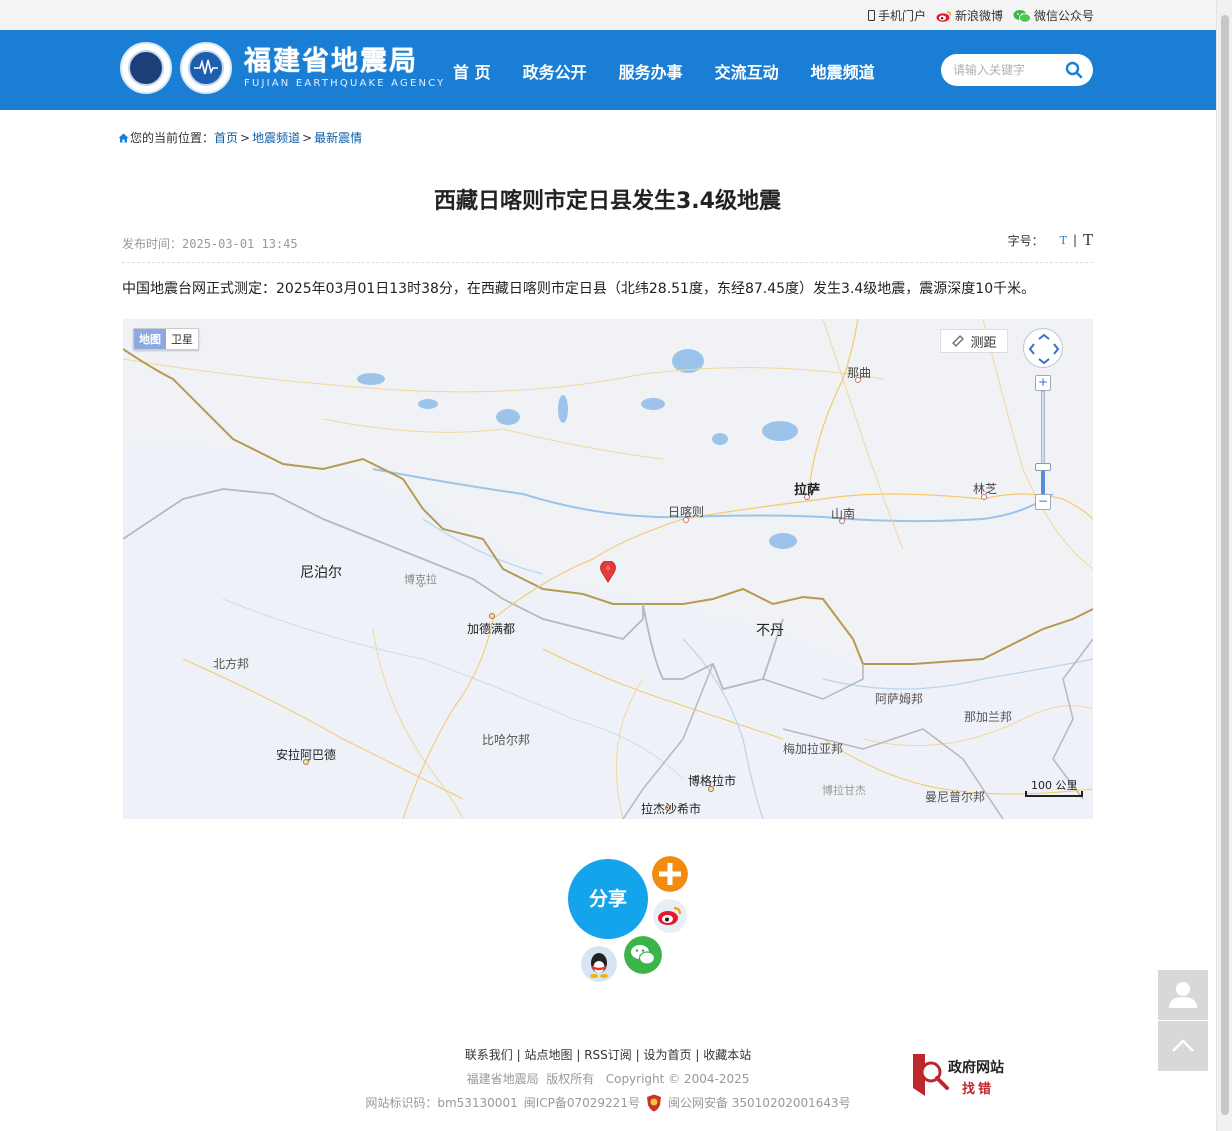  I want to click on map-pan-control, so click(1043, 348).